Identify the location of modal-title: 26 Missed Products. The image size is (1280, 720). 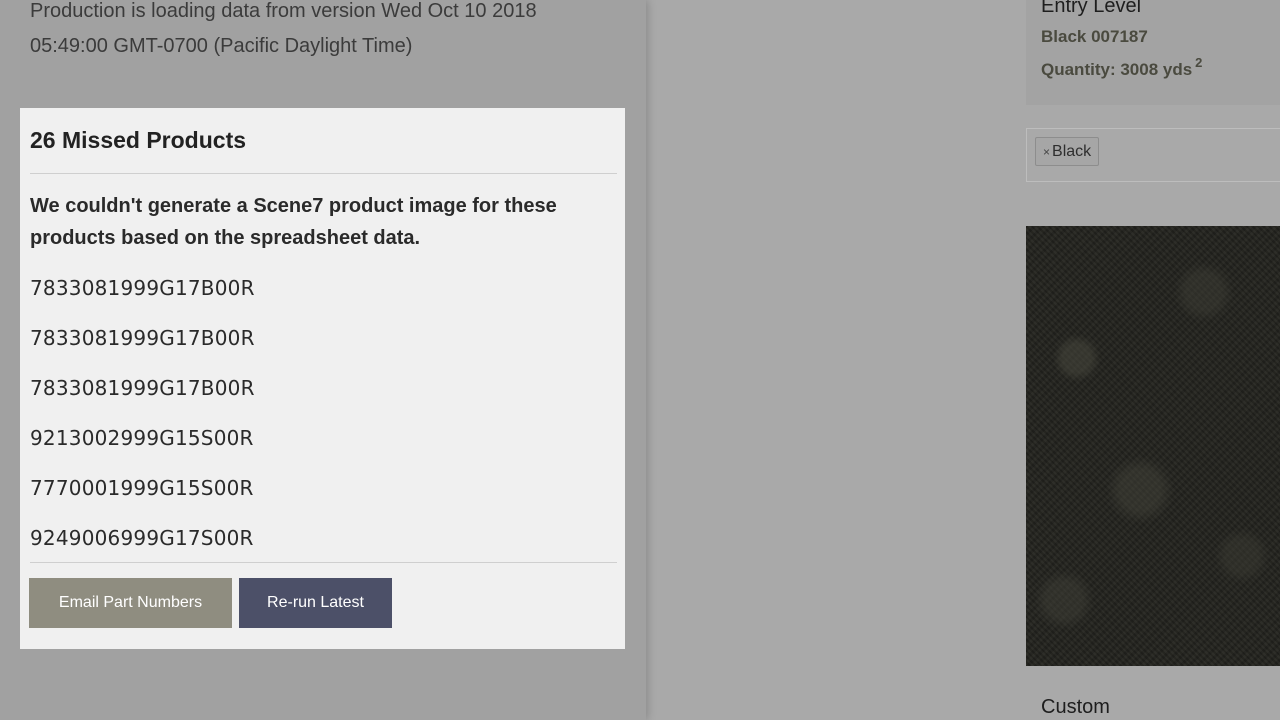
(138, 140).